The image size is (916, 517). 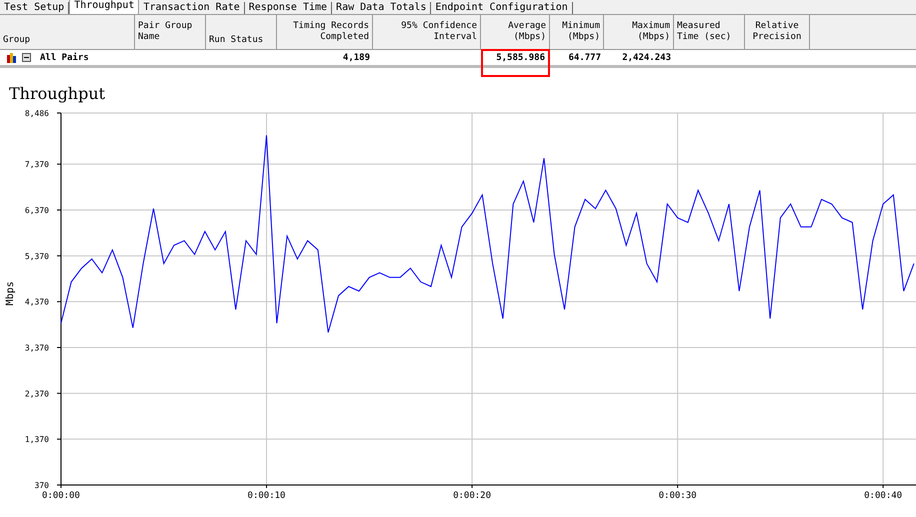 I want to click on column-header: Pair Group Name, so click(x=170, y=32).